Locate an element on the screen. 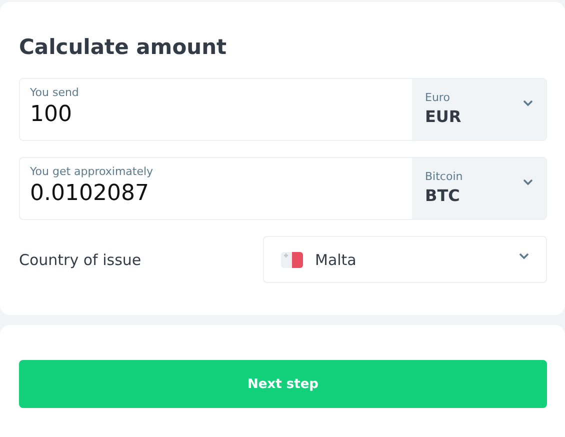 The image size is (565, 437). chevron-down-icon is located at coordinates (524, 256).